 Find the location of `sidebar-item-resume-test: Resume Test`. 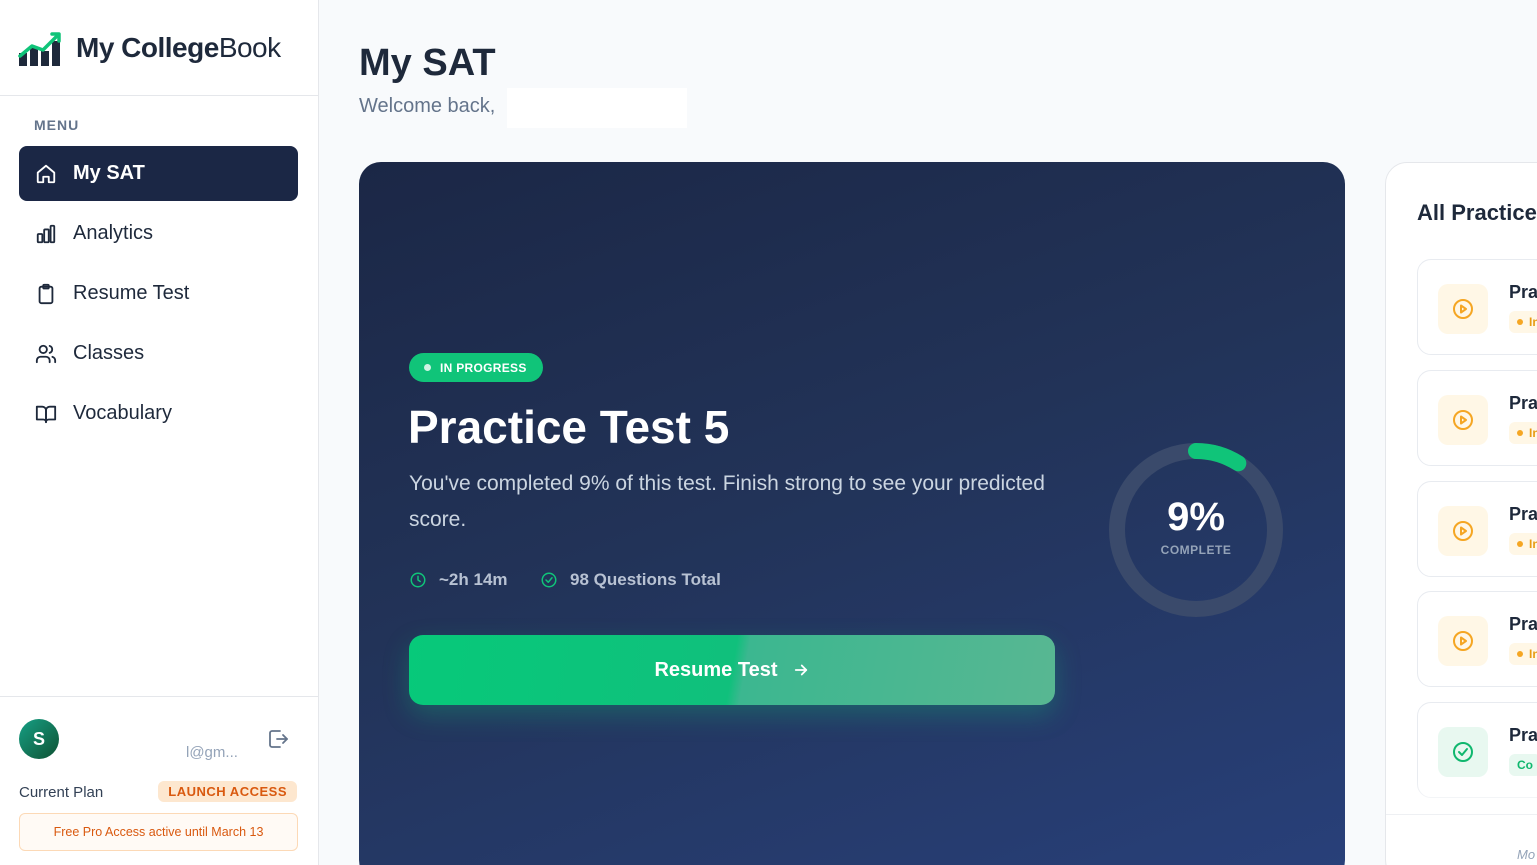

sidebar-item-resume-test: Resume Test is located at coordinates (158, 293).